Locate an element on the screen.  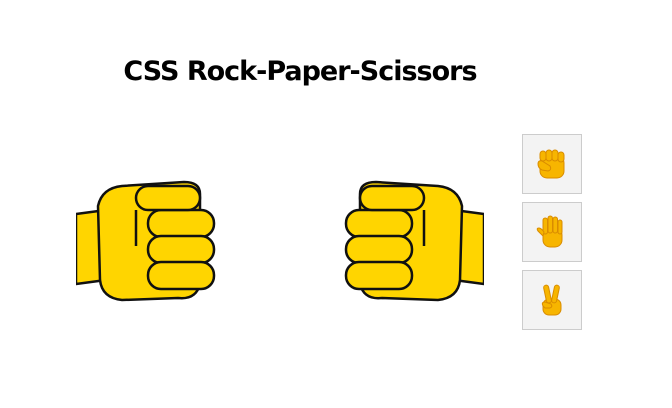
victory-hand-icon is located at coordinates (551, 300).